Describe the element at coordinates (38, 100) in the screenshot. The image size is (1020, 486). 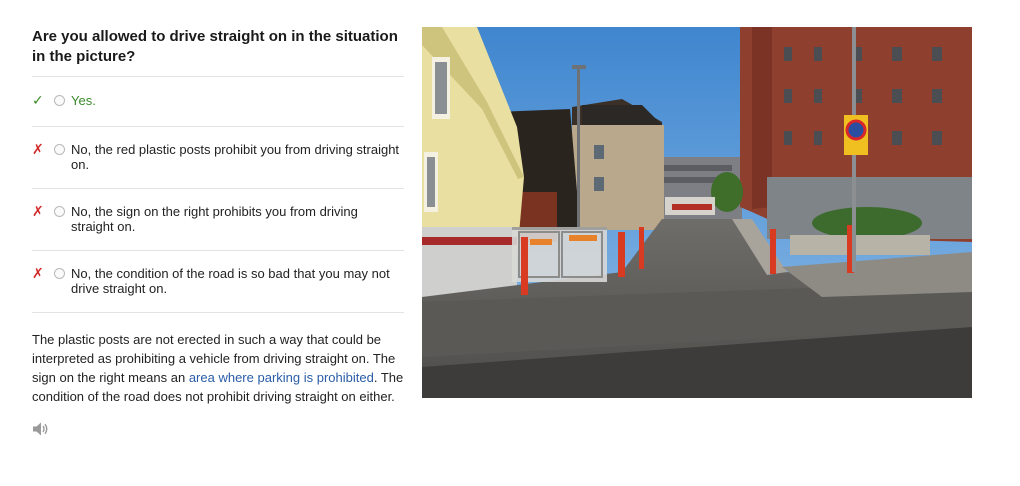
I see `checkmark-icon: ✓` at that location.